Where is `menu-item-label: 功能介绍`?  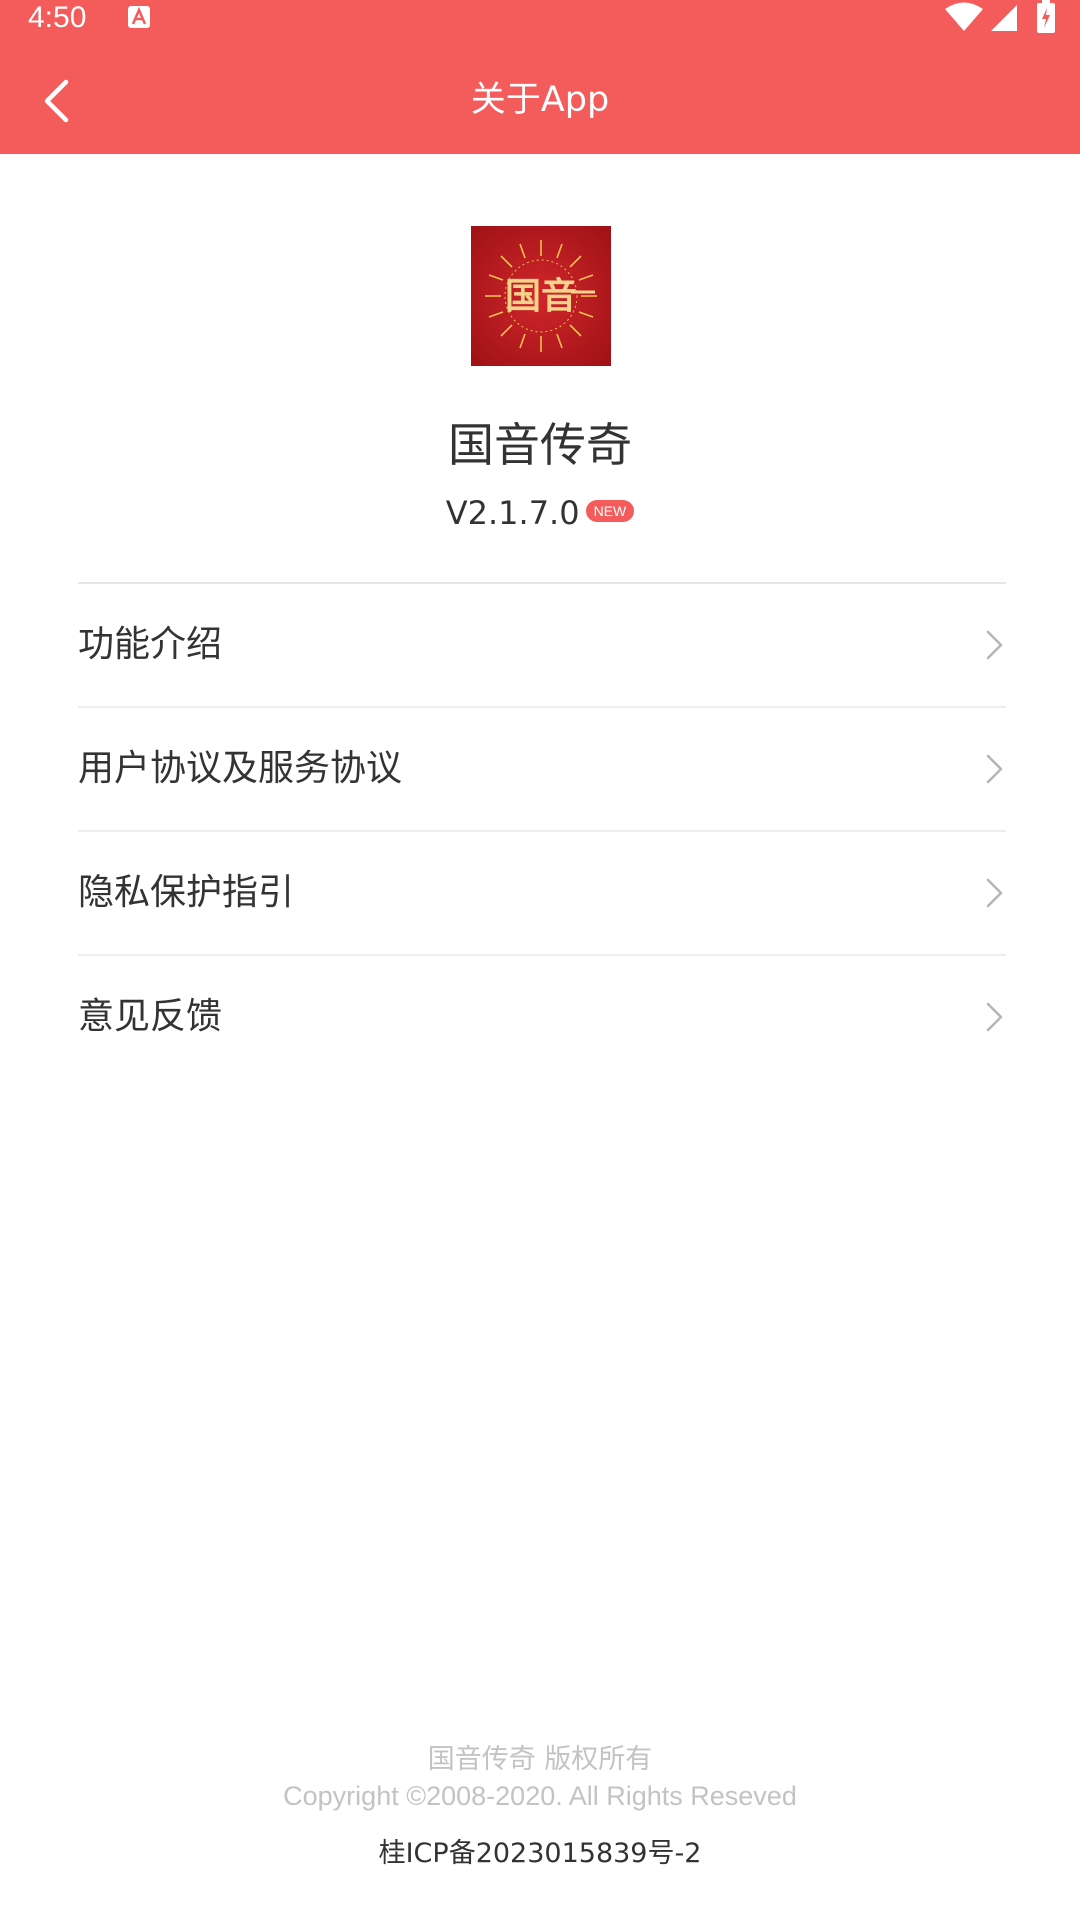 menu-item-label: 功能介绍 is located at coordinates (150, 644).